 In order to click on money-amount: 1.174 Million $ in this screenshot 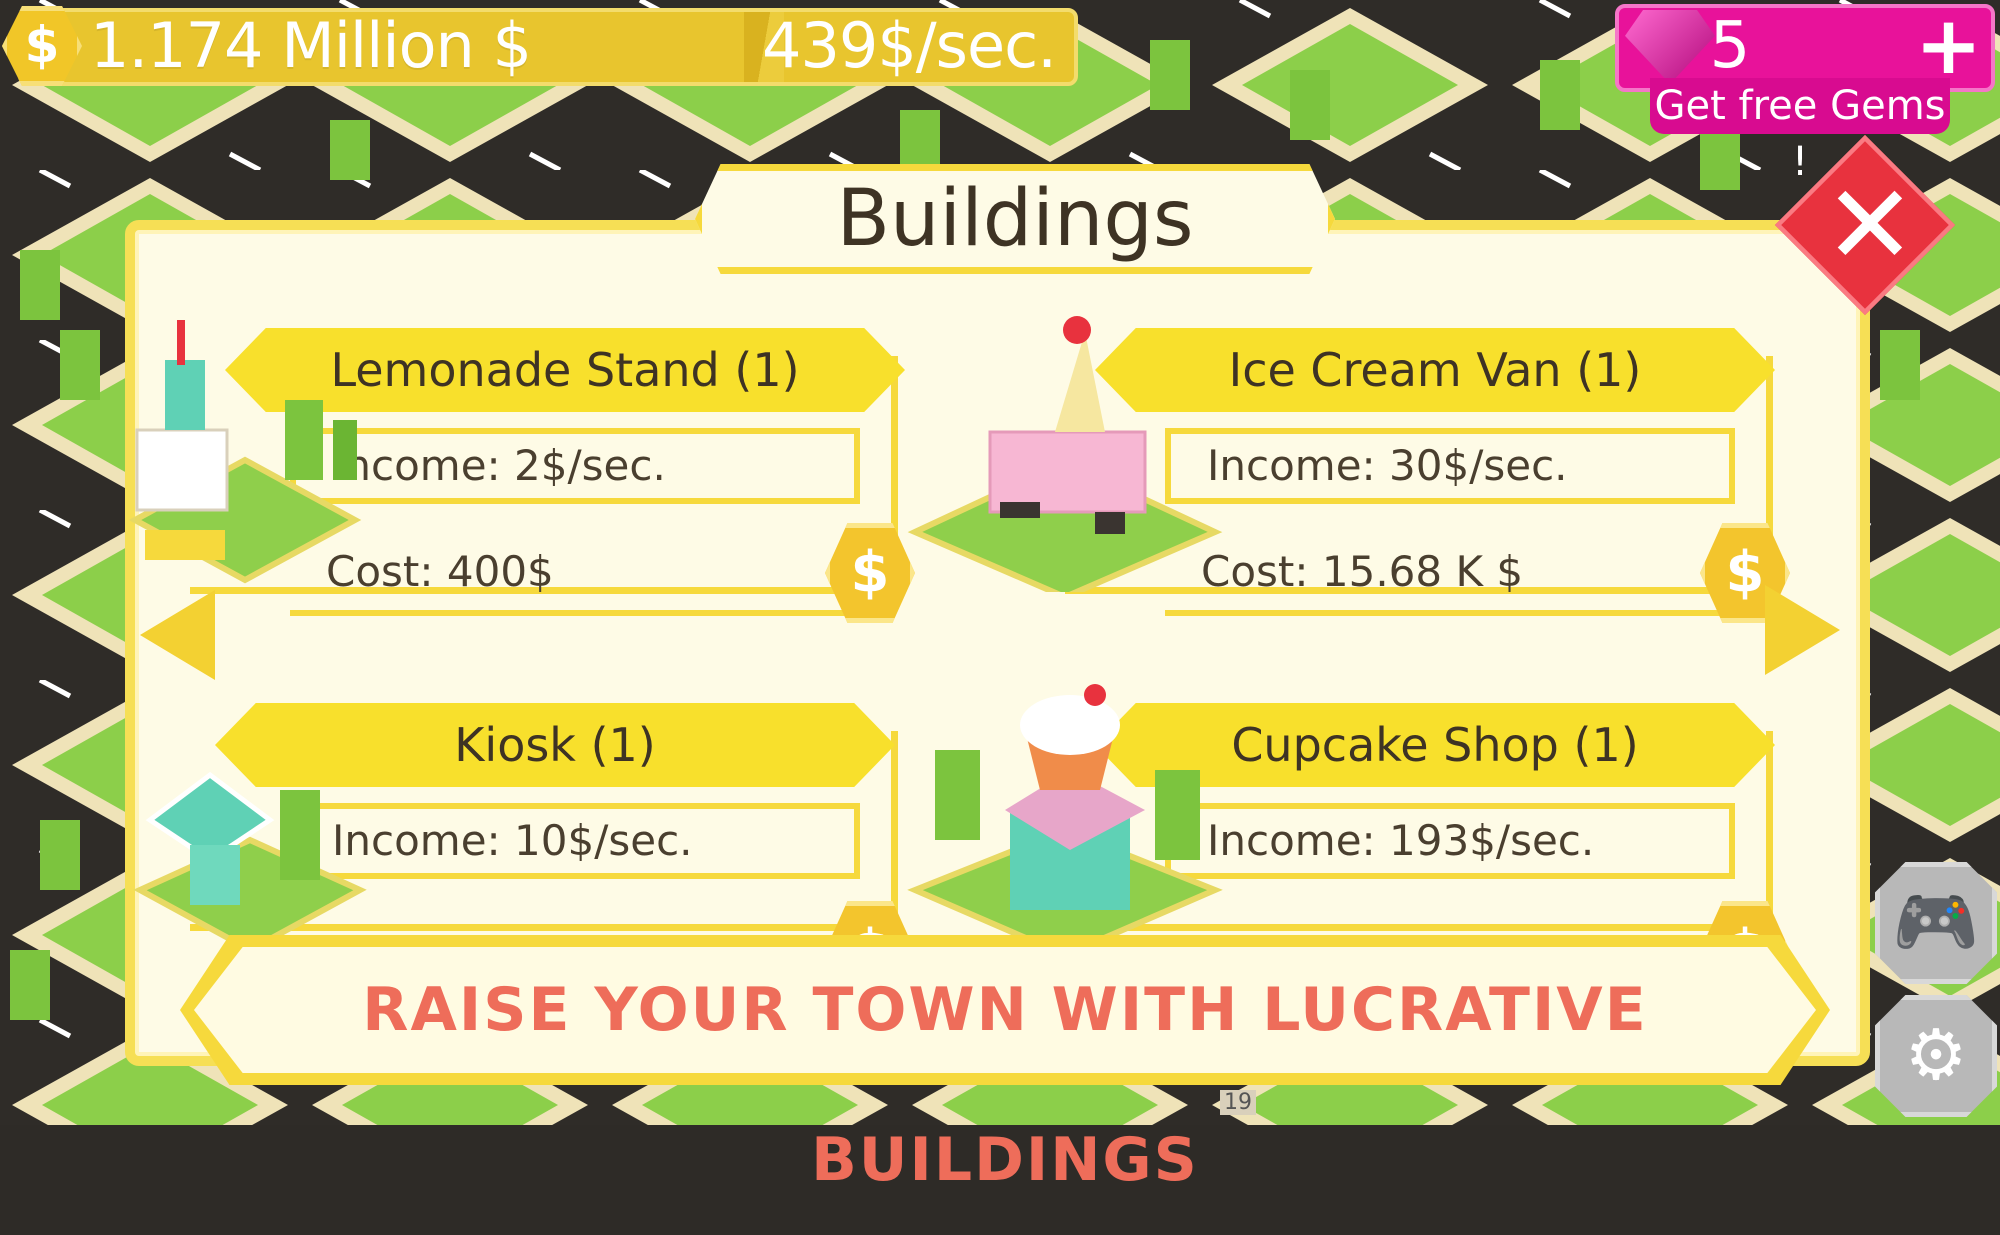, I will do `click(311, 45)`.